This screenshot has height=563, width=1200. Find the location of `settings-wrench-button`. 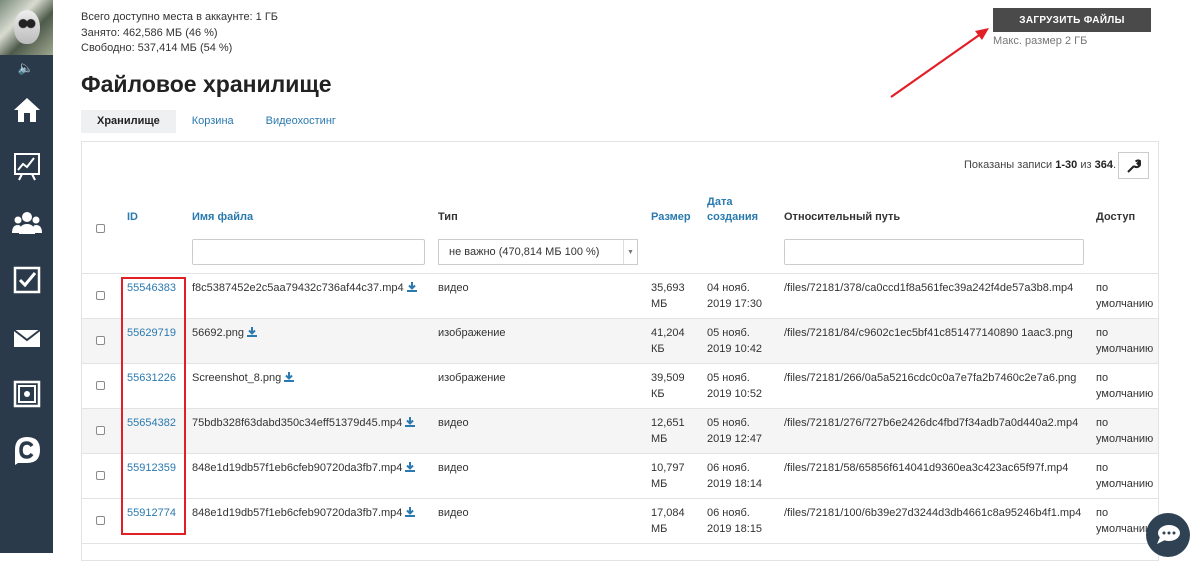

settings-wrench-button is located at coordinates (1133, 165).